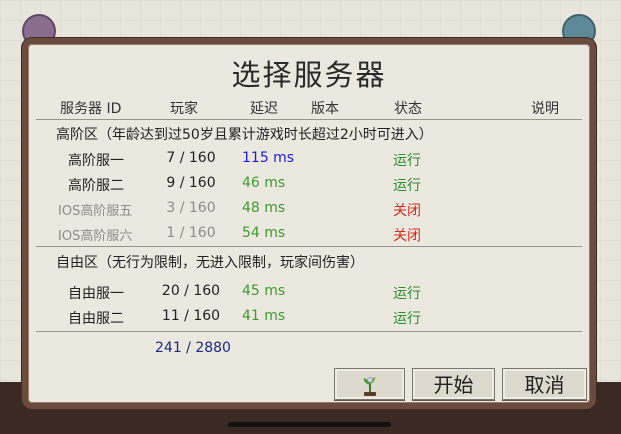  What do you see at coordinates (545, 109) in the screenshot?
I see `col-description: 说明` at bounding box center [545, 109].